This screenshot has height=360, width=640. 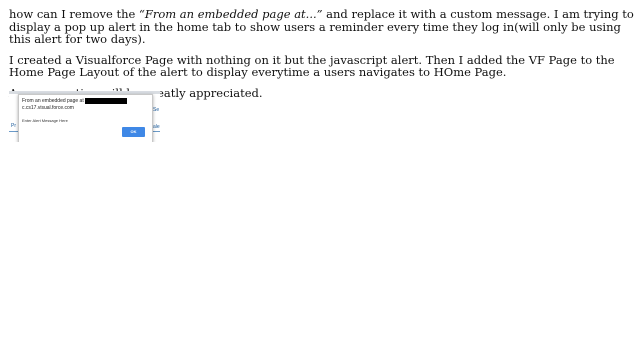 What do you see at coordinates (133, 132) in the screenshot?
I see `alert-ok-button: OK` at bounding box center [133, 132].